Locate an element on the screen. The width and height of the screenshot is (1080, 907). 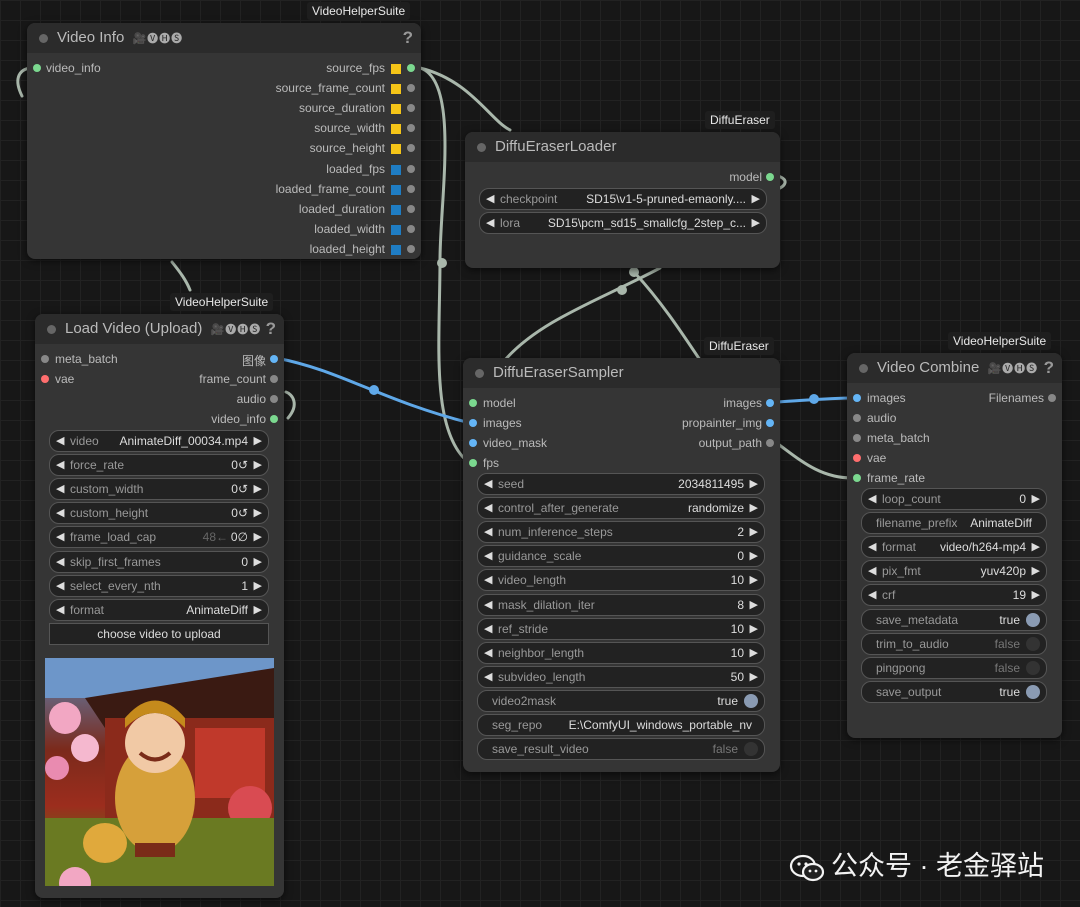
output-port-images is located at coordinates (770, 403).